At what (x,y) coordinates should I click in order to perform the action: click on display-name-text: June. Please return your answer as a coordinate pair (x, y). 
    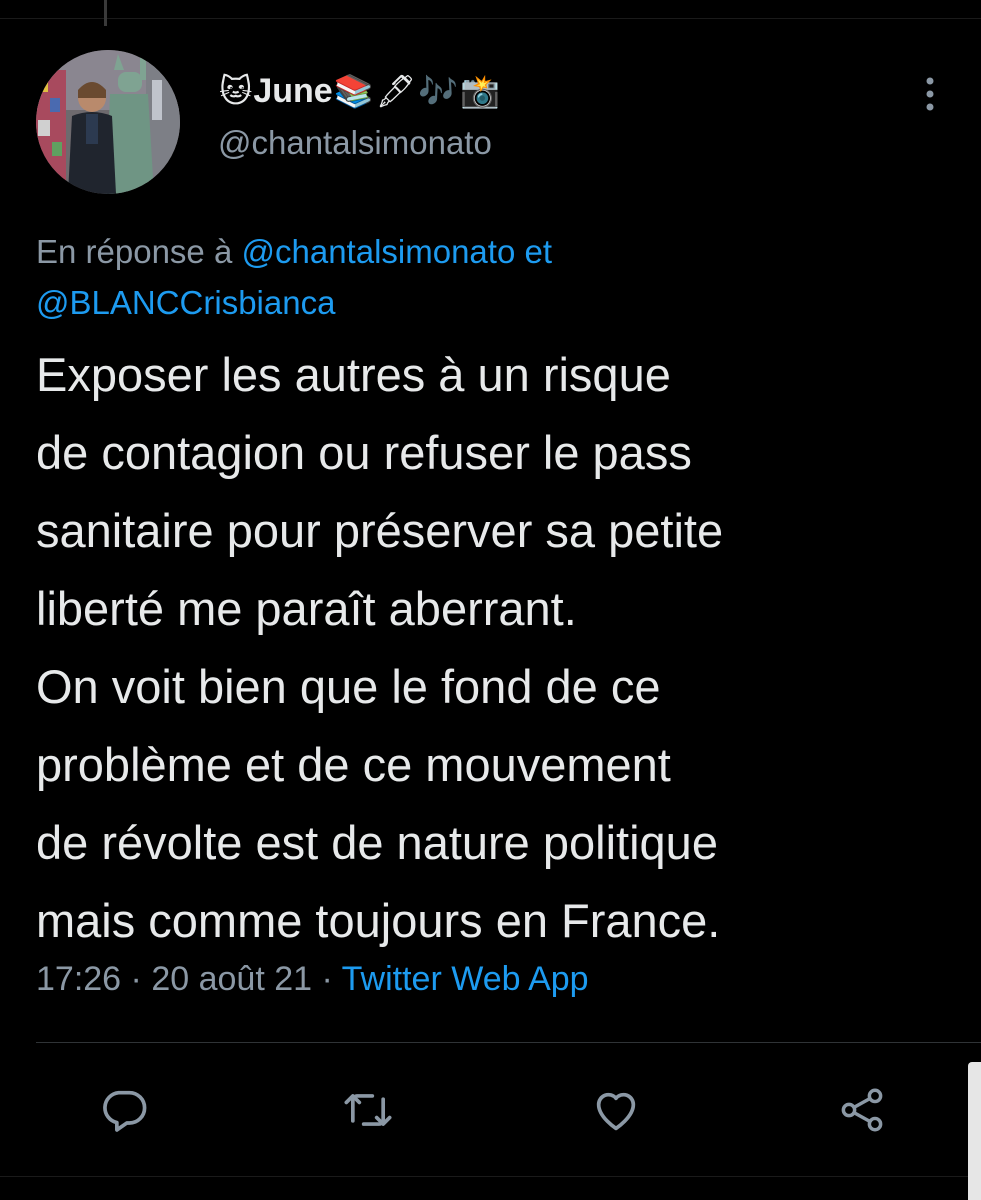
    Looking at the image, I should click on (293, 90).